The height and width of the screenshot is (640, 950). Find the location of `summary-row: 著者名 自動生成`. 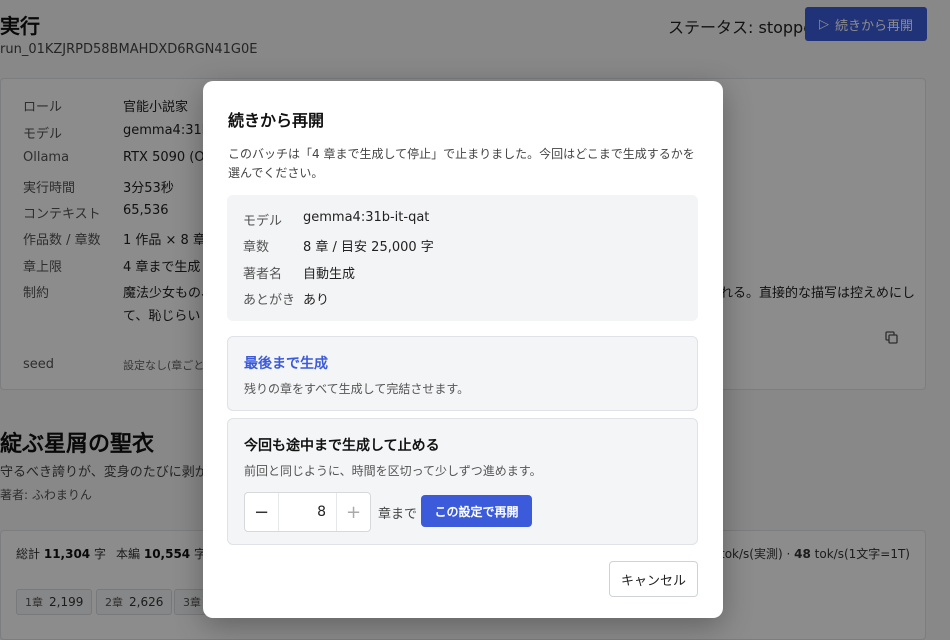

summary-row: 著者名 自動生成 is located at coordinates (299, 272).